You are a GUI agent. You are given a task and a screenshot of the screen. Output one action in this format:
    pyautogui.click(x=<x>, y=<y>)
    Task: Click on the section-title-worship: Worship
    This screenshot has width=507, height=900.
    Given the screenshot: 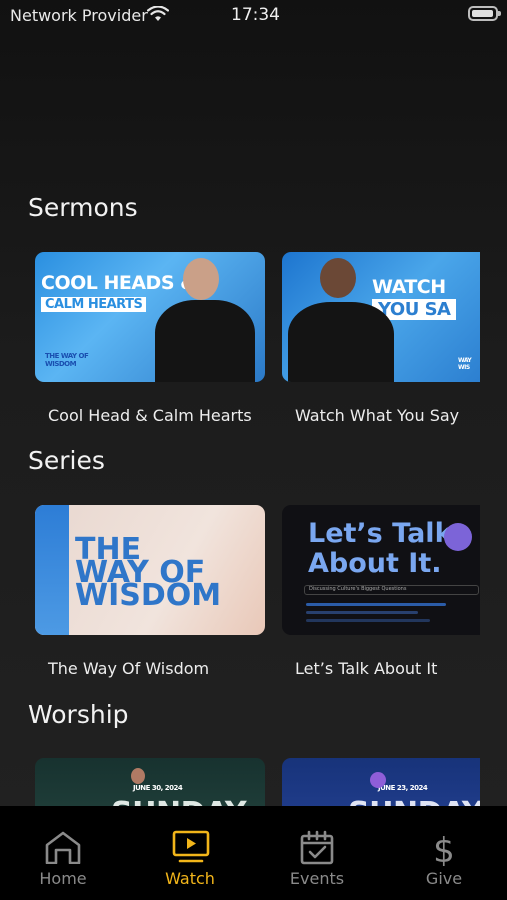 What is the action you would take?
    pyautogui.click(x=78, y=714)
    